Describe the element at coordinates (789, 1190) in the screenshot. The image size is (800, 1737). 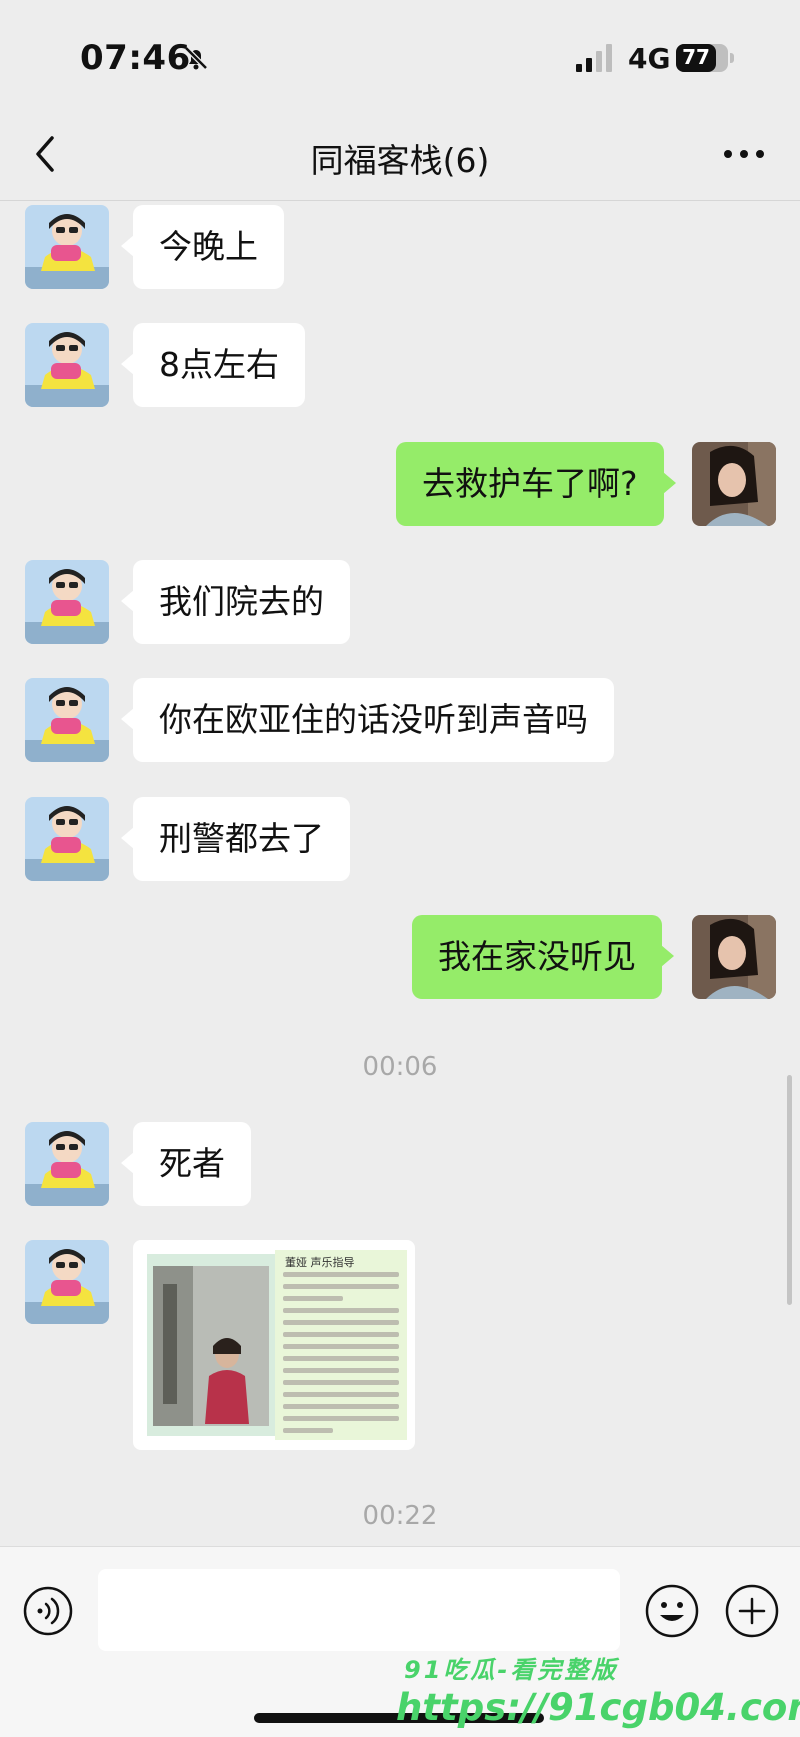
I see `scrollbar` at that location.